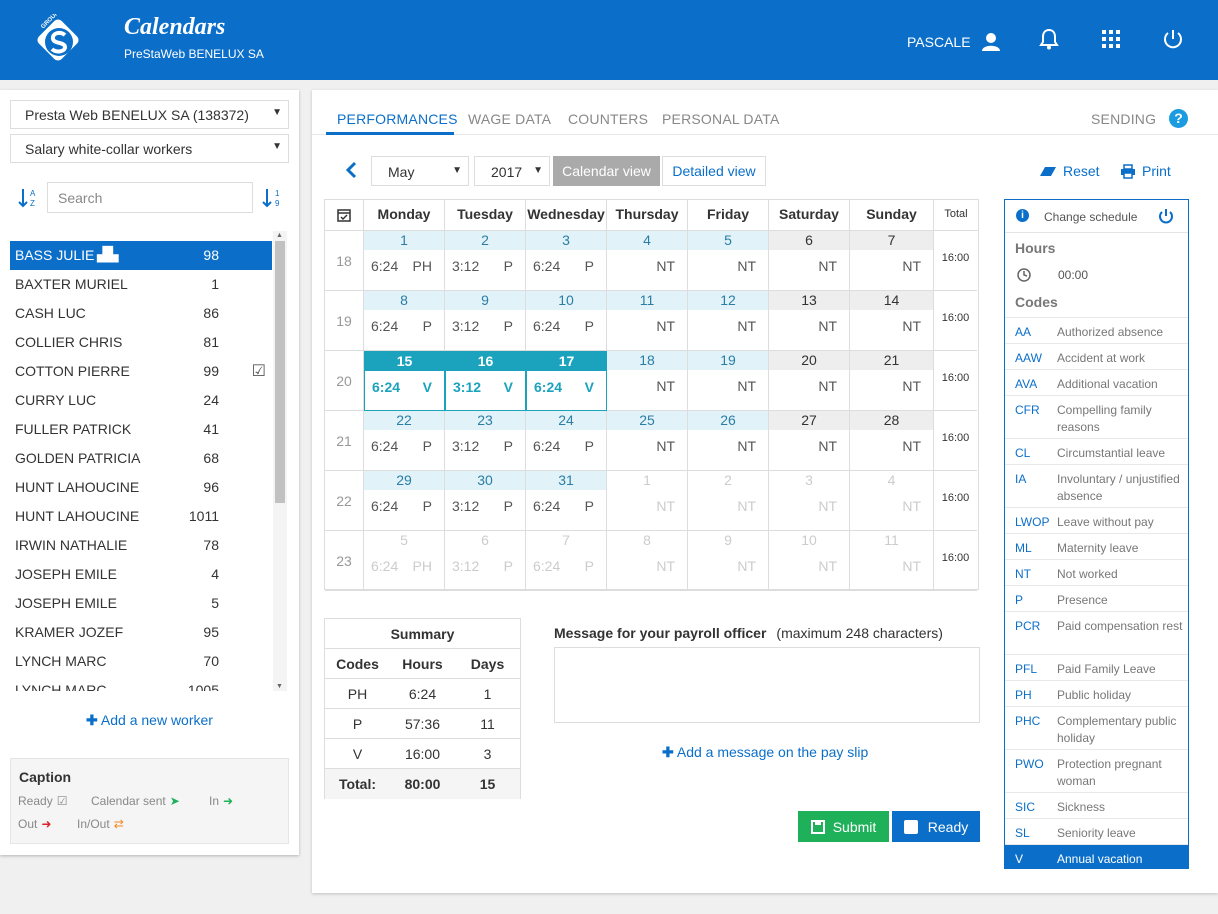 The width and height of the screenshot is (1218, 914). I want to click on help-icon: ?, so click(1178, 118).